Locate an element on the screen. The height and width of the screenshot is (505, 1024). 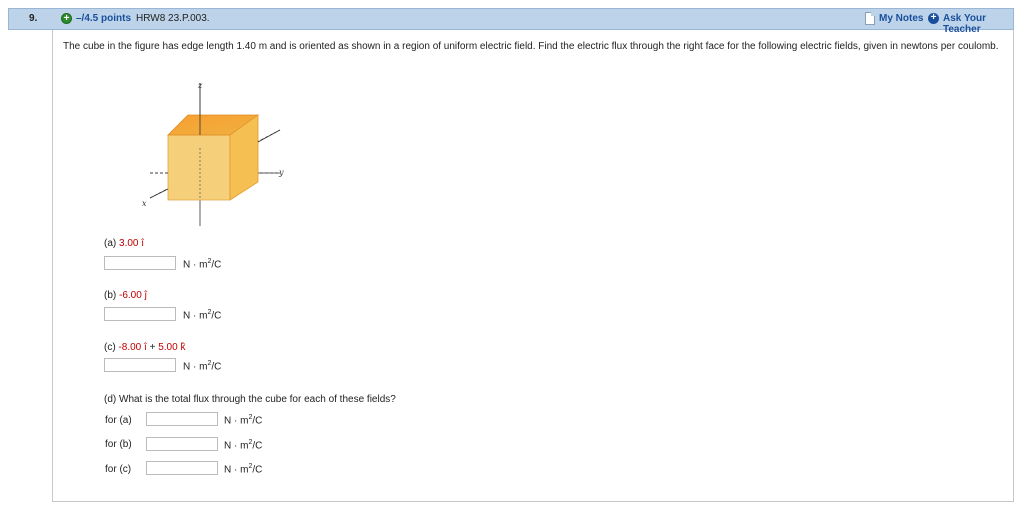
part-c-plus: + is located at coordinates (152, 347).